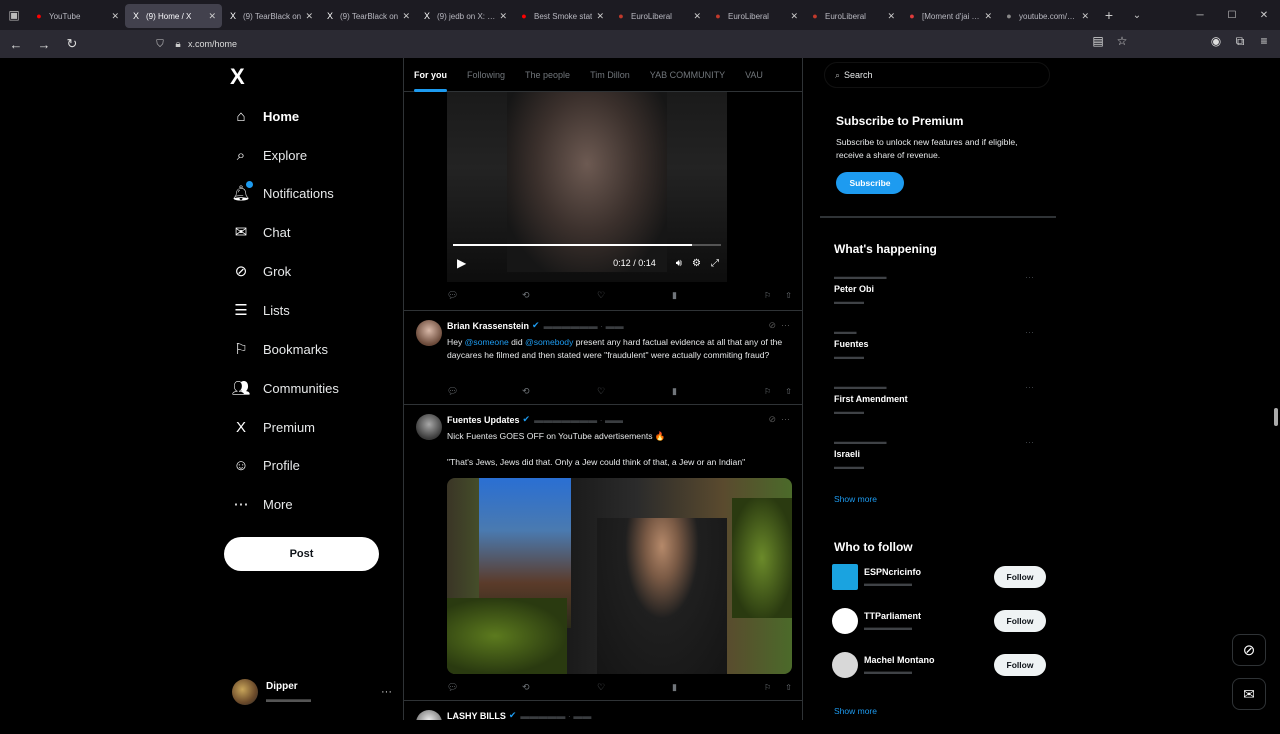 This screenshot has width=1280, height=734. I want to click on sidebar-item-more: ⋯ More, so click(262, 504).